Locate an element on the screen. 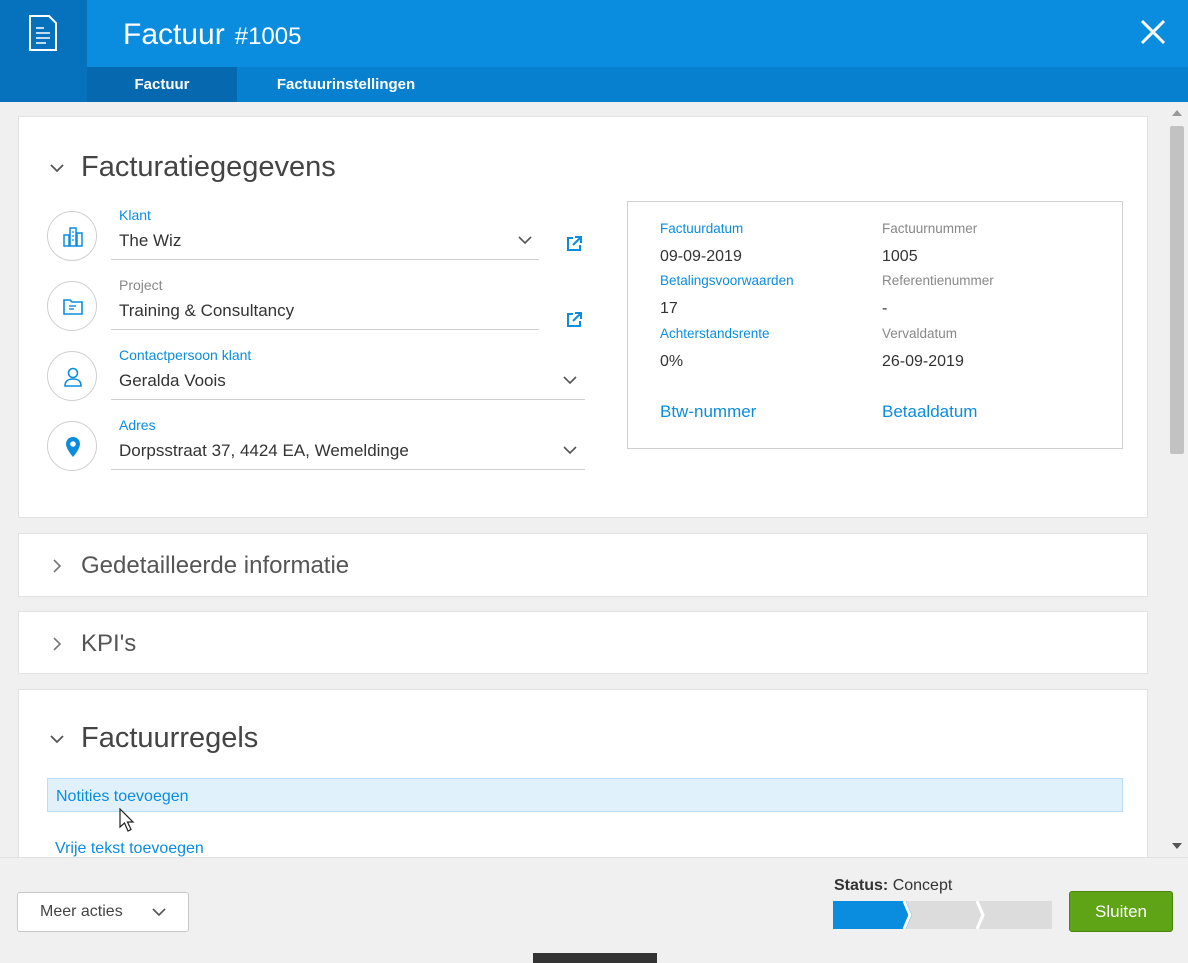 The image size is (1188, 963). notities-toevoegen-link: Notities toevoegen is located at coordinates (122, 797).